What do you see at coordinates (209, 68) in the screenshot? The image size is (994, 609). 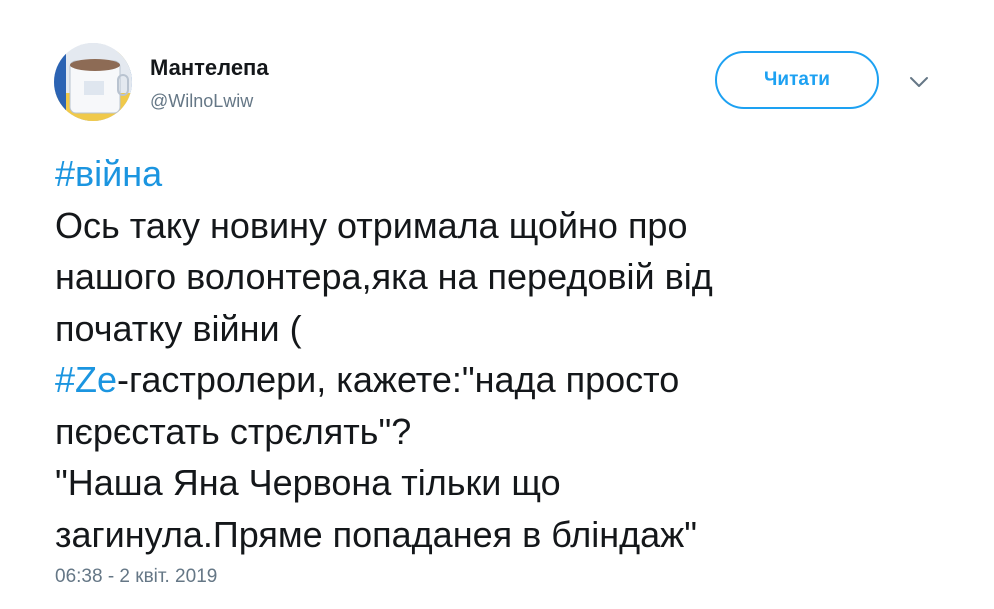 I see `author-name: Мантелепа` at bounding box center [209, 68].